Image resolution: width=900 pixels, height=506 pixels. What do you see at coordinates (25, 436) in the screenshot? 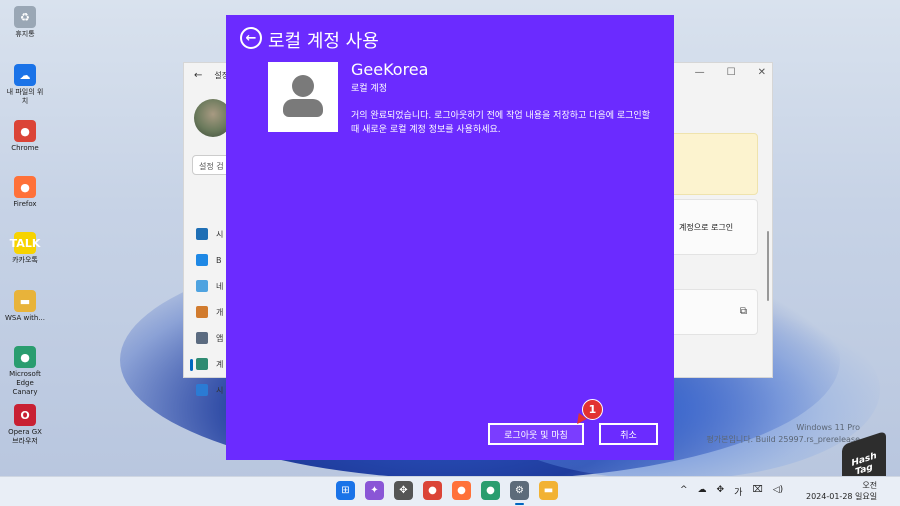
I see `desktop-icon-label: Opera GX 브라우저` at bounding box center [25, 436].